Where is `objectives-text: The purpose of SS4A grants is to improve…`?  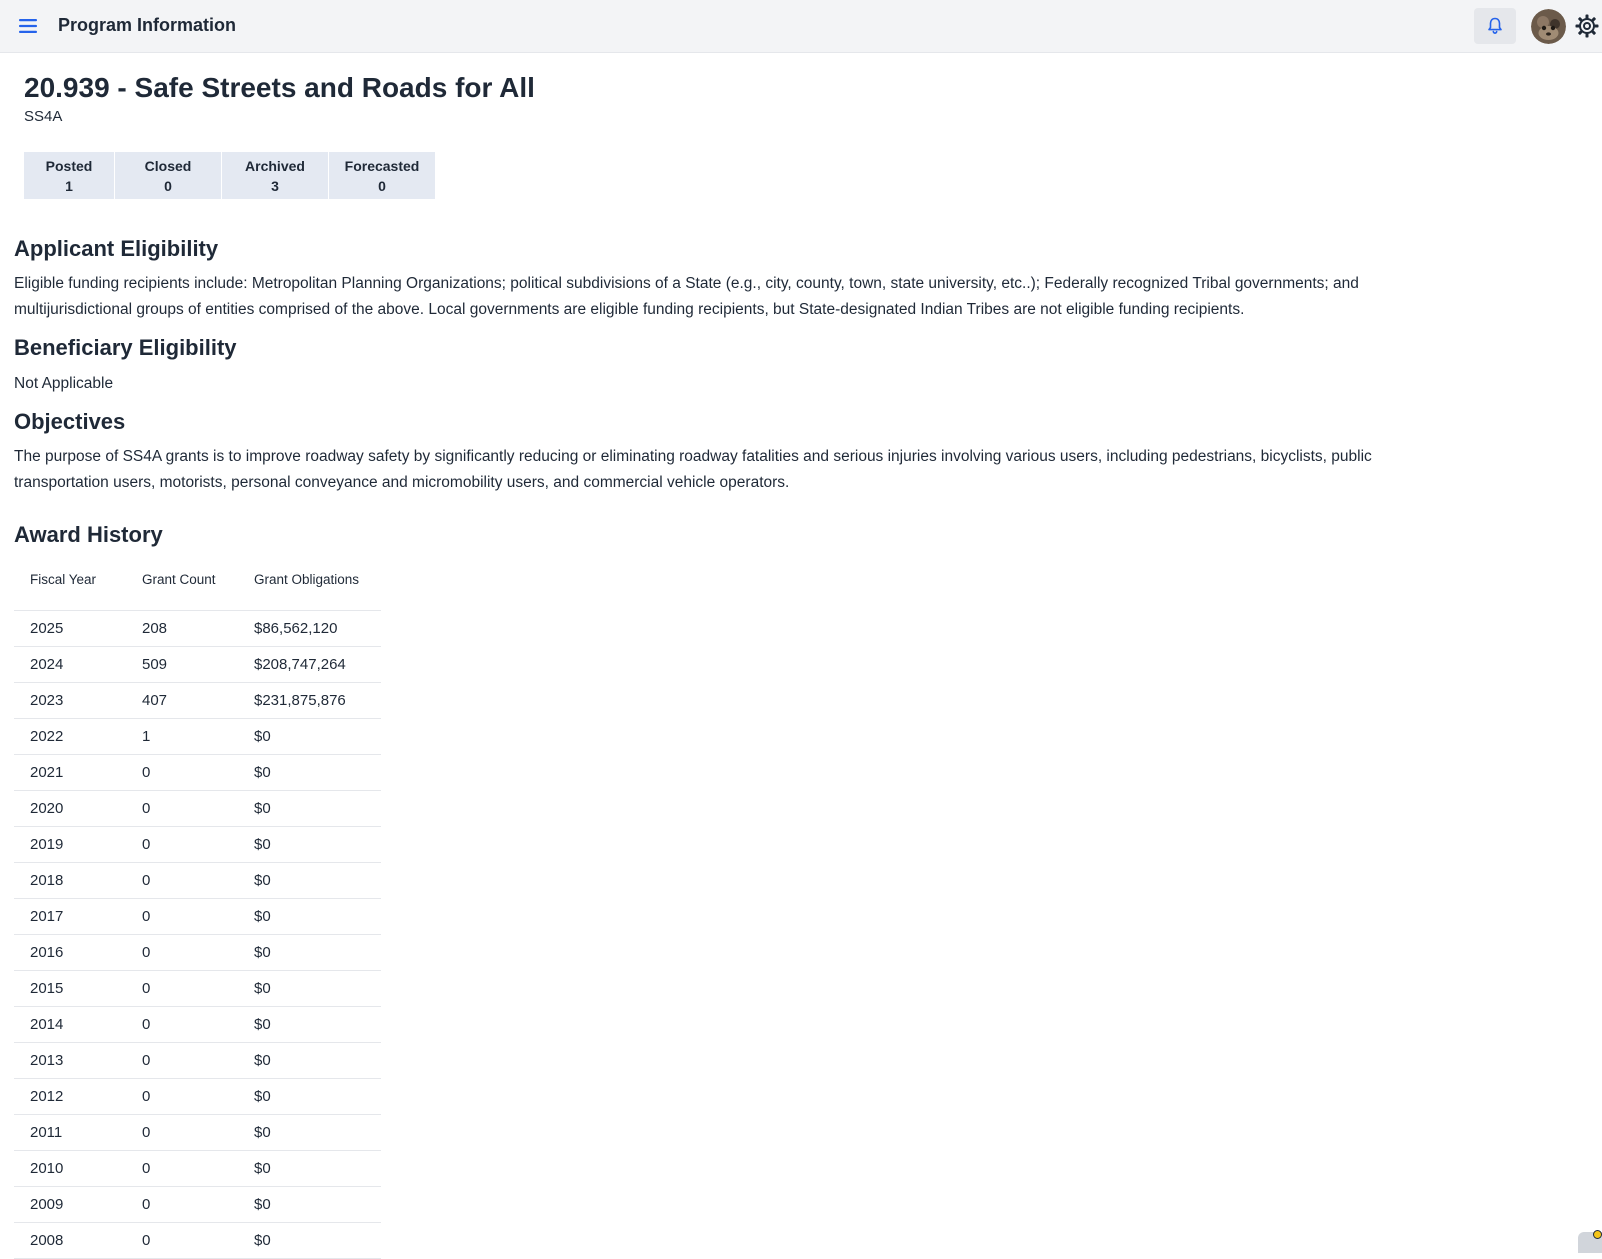
objectives-text: The purpose of SS4A grants is to improve… is located at coordinates (693, 469).